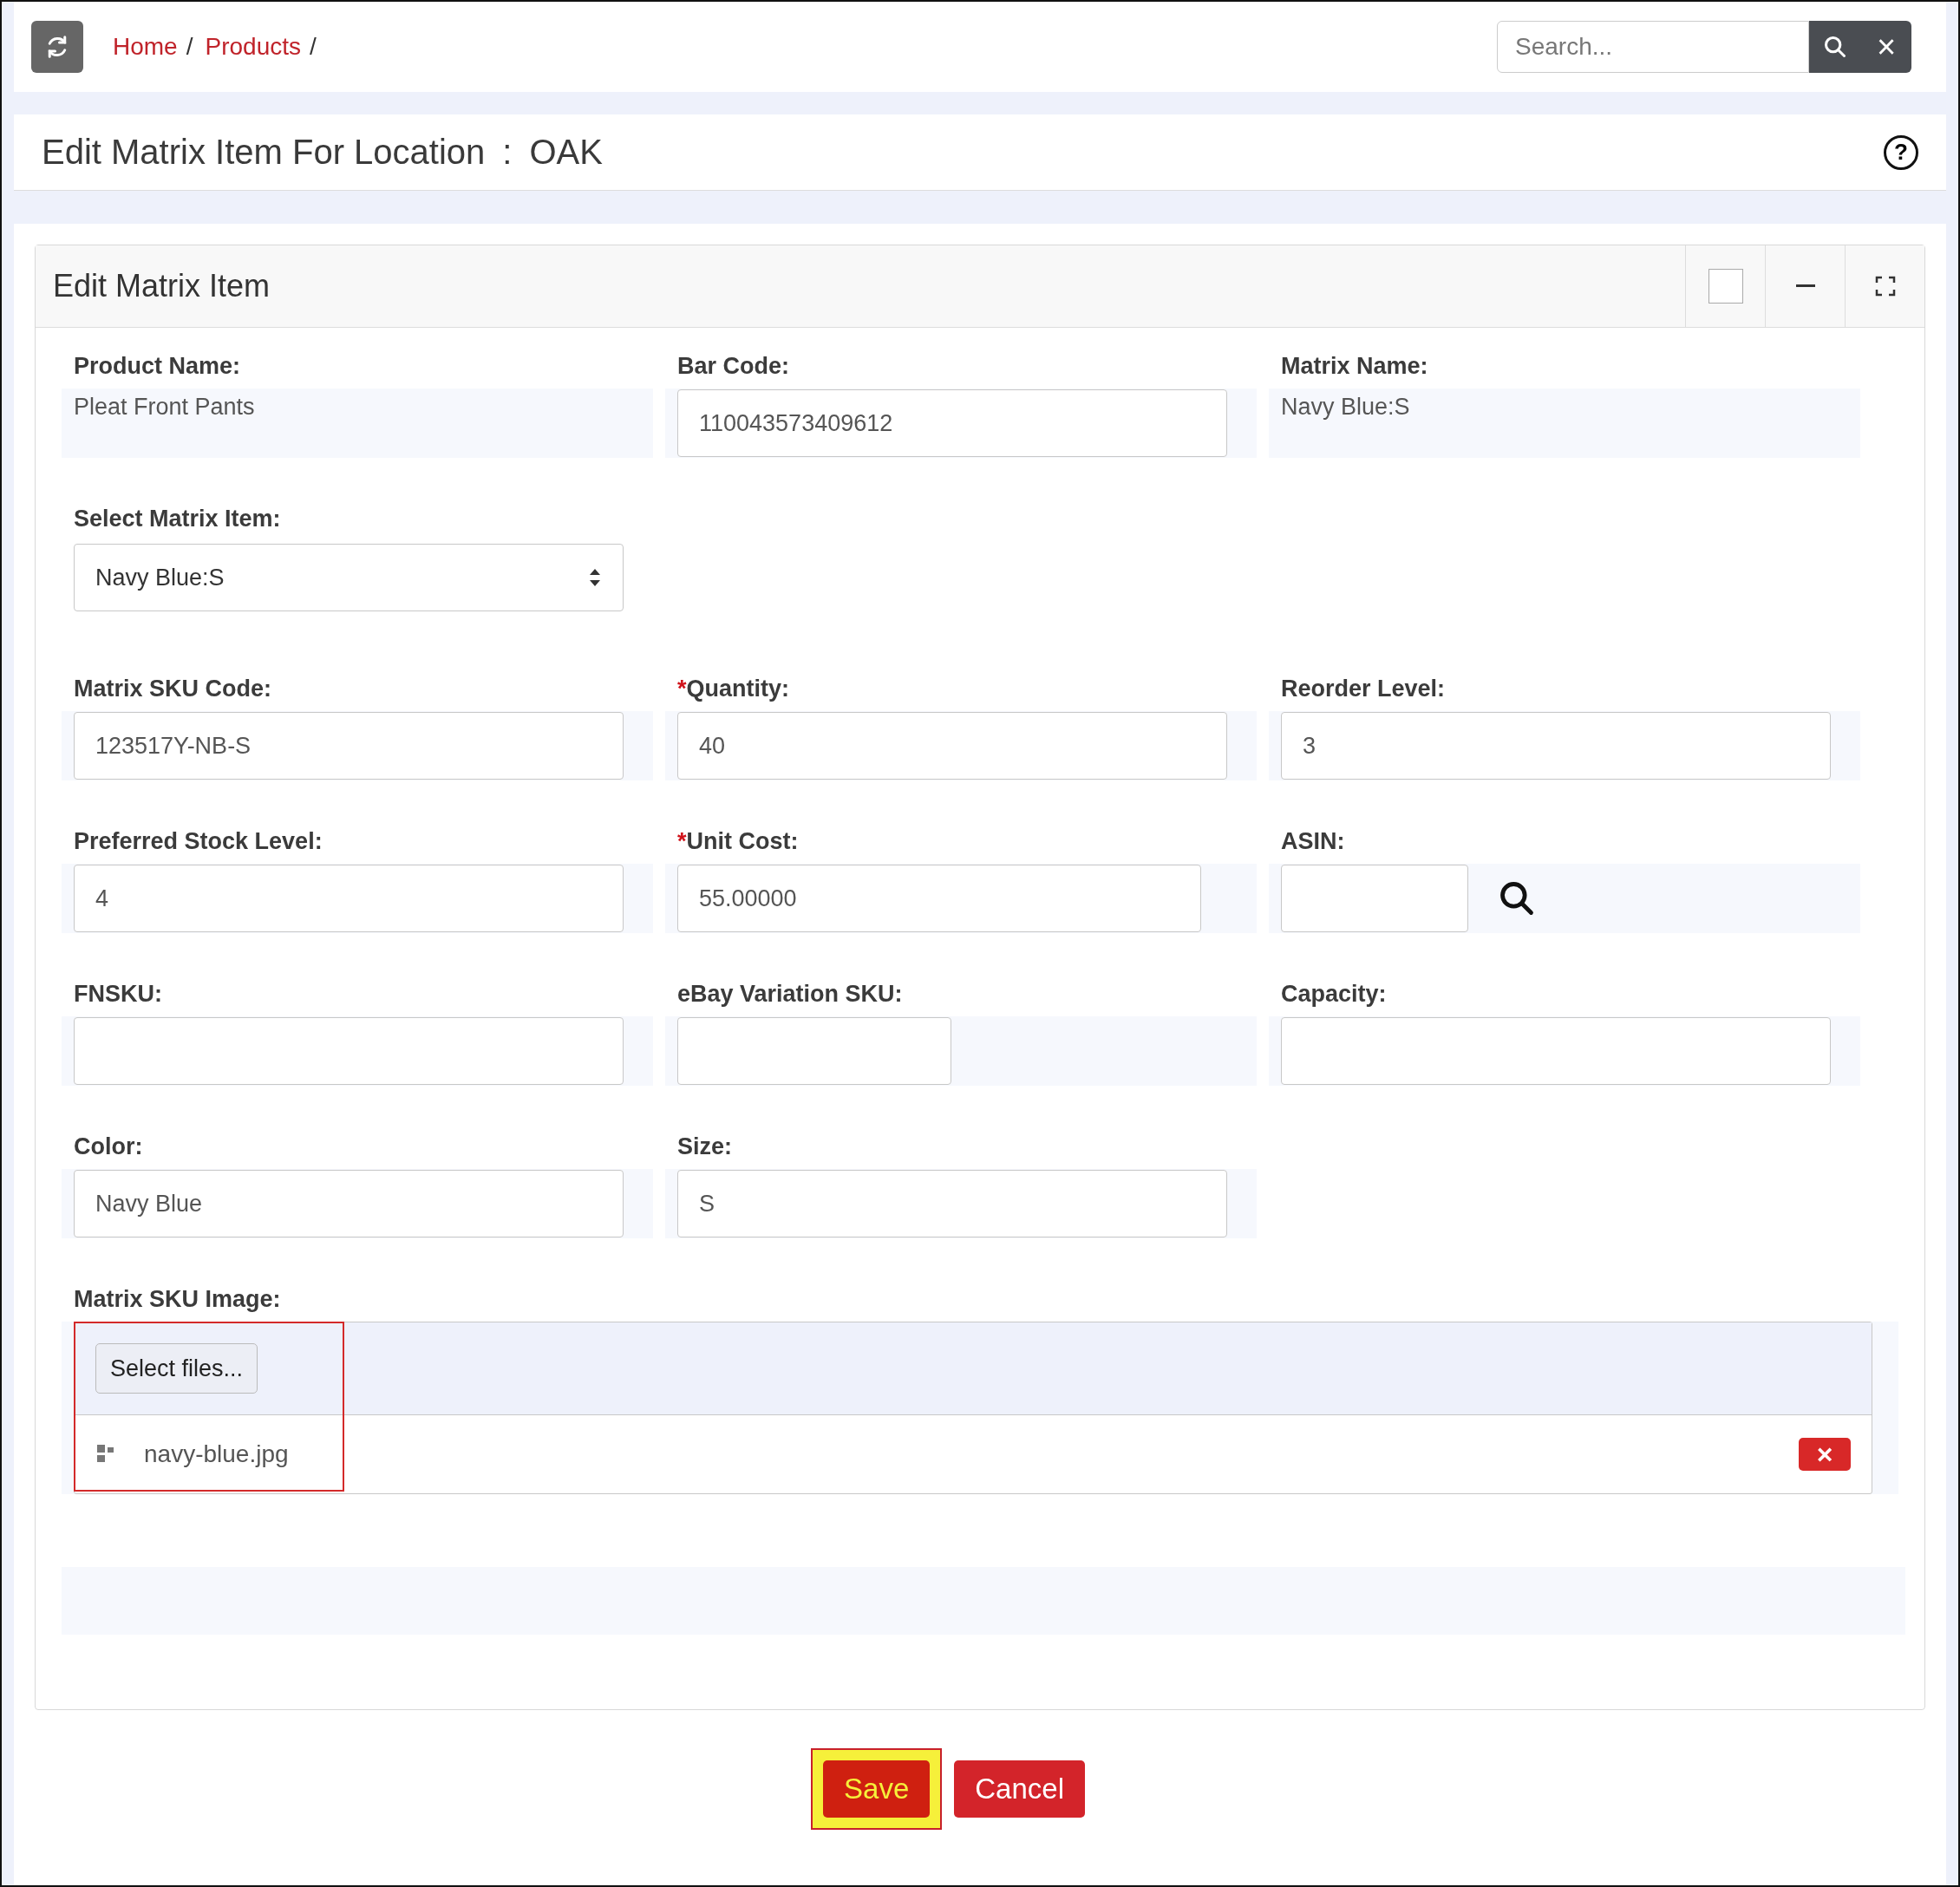  What do you see at coordinates (1886, 47) in the screenshot?
I see `close-button: ×` at bounding box center [1886, 47].